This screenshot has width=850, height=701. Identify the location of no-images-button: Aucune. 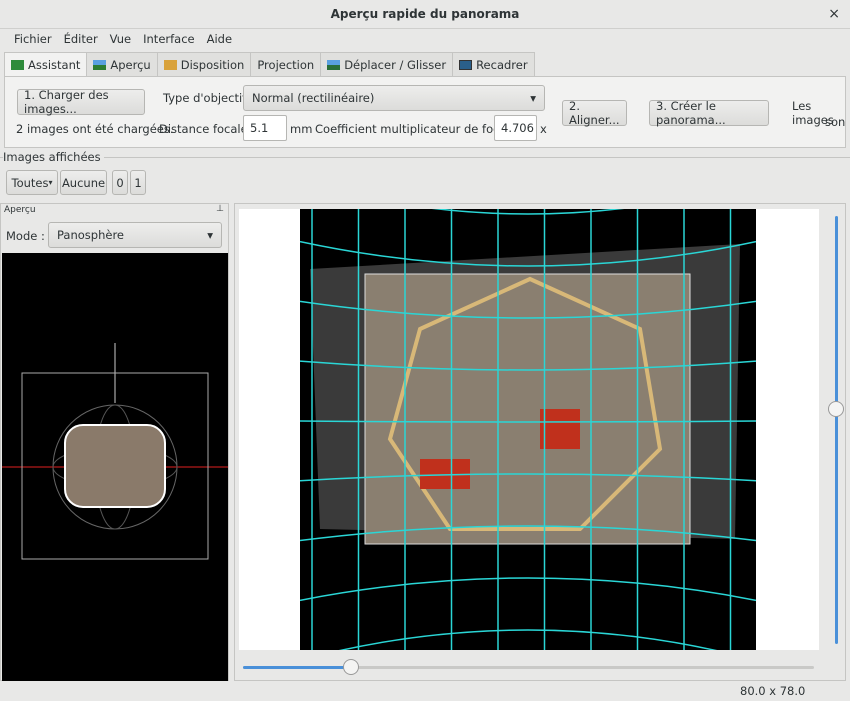
(83, 182).